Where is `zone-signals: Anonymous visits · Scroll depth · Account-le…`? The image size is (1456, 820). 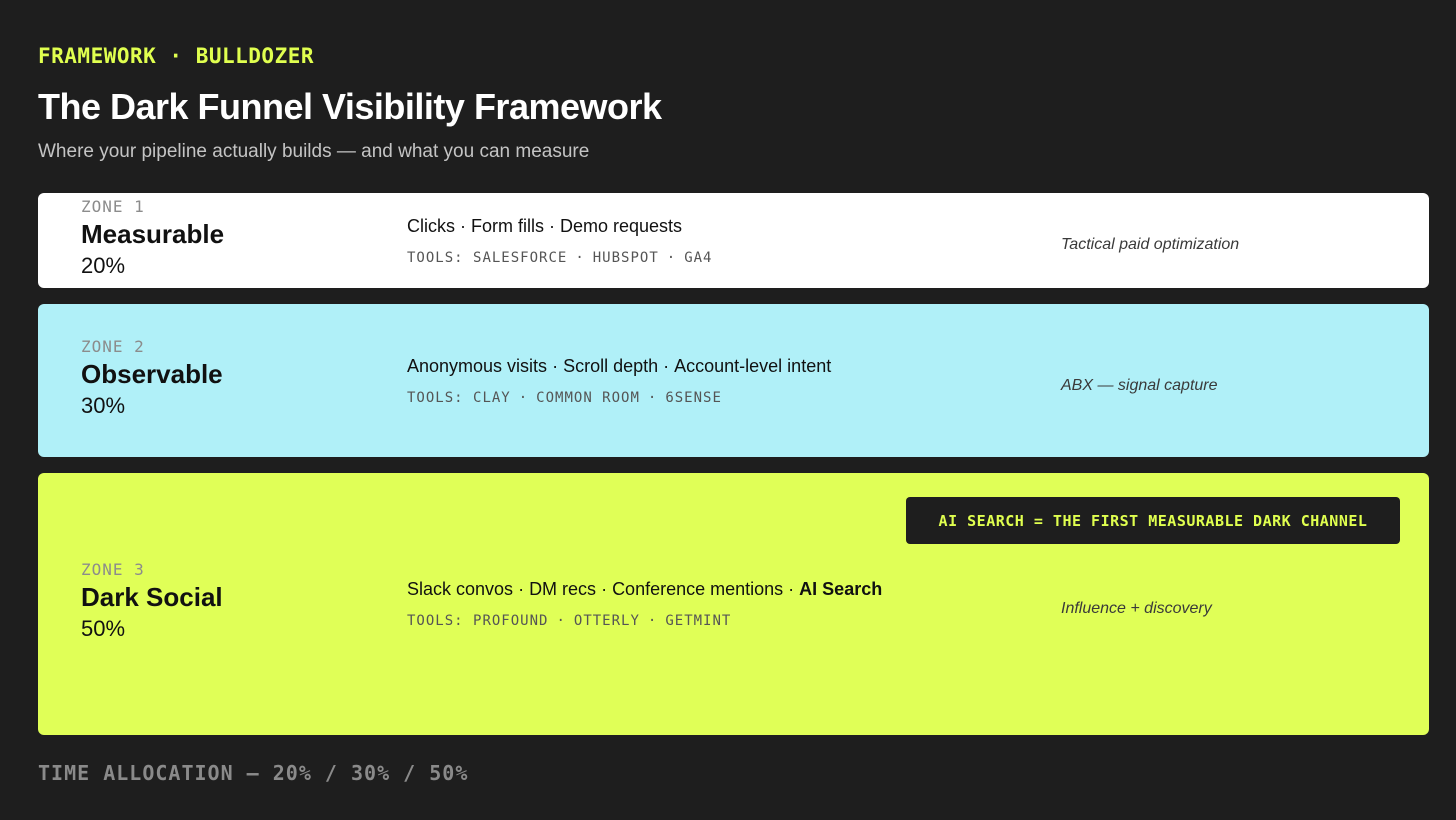
zone-signals: Anonymous visits · Scroll depth · Account-le… is located at coordinates (619, 366).